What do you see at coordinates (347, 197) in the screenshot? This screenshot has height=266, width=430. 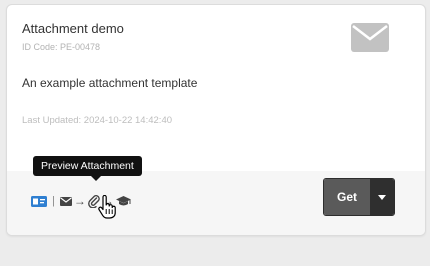 I see `get-button: Get` at bounding box center [347, 197].